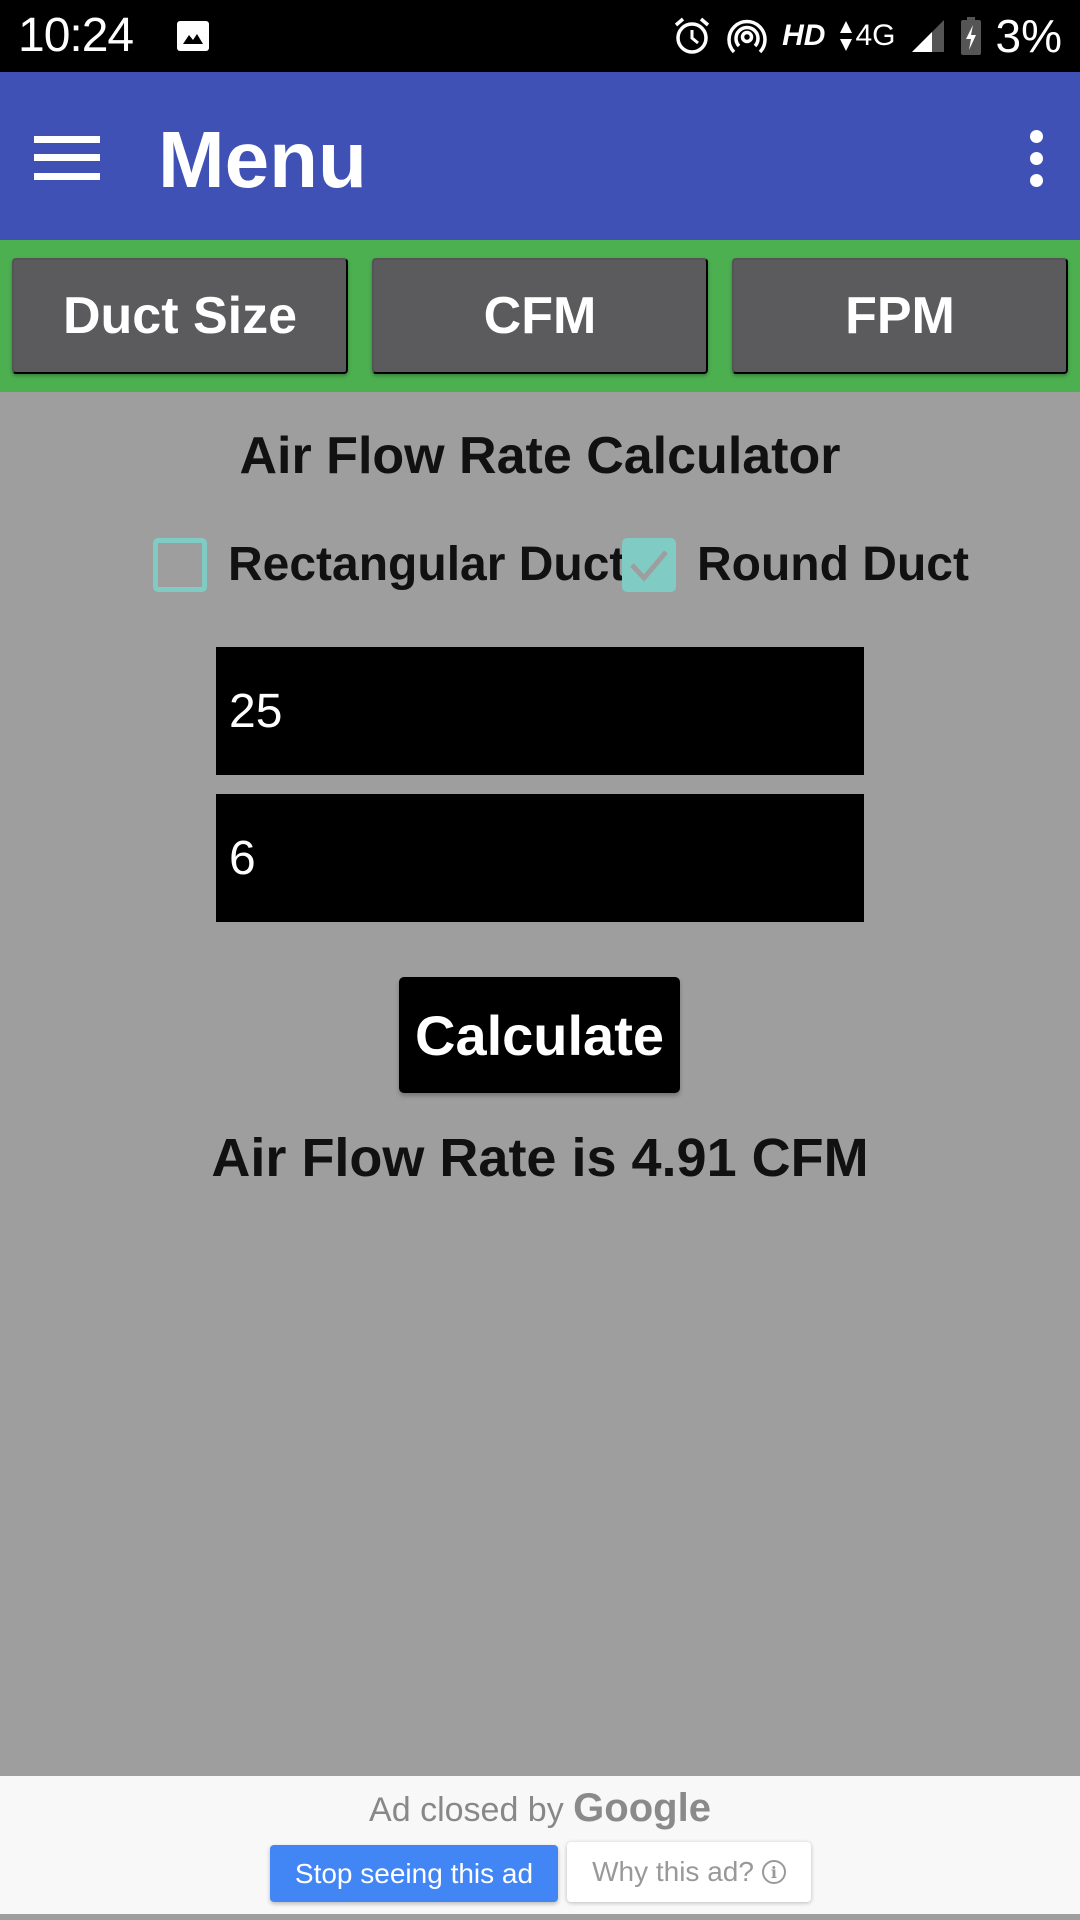 Image resolution: width=1080 pixels, height=1920 pixels. Describe the element at coordinates (927, 36) in the screenshot. I see `signal-icon` at that location.